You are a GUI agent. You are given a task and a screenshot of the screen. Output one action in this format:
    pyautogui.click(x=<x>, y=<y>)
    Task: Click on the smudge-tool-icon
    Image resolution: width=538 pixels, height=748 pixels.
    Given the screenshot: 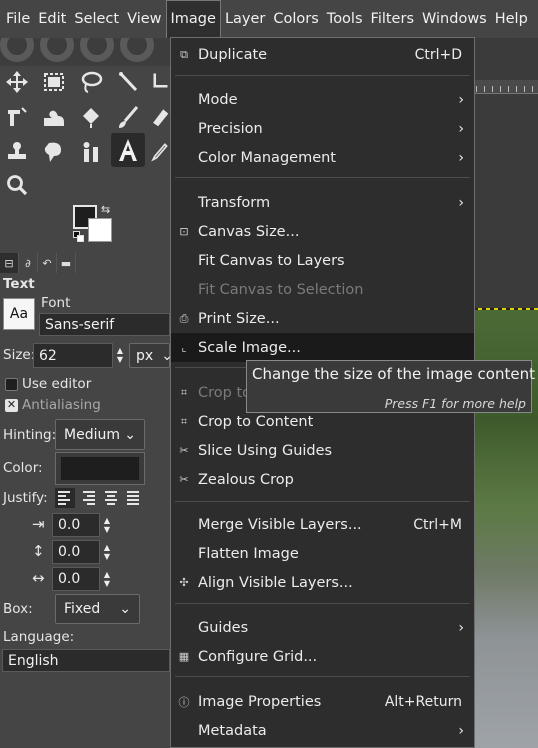 What is the action you would take?
    pyautogui.click(x=54, y=152)
    